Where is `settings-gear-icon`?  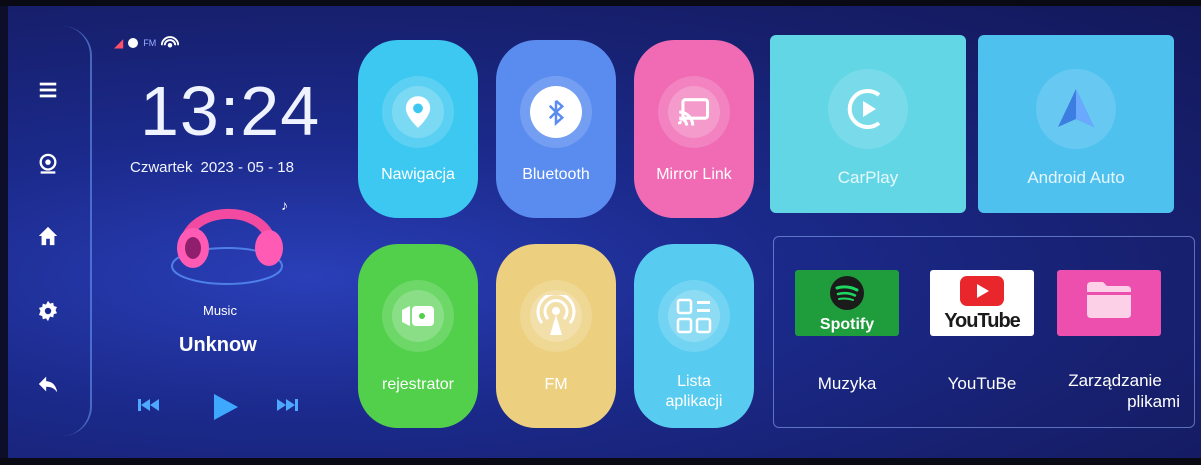
settings-gear-icon is located at coordinates (48, 311).